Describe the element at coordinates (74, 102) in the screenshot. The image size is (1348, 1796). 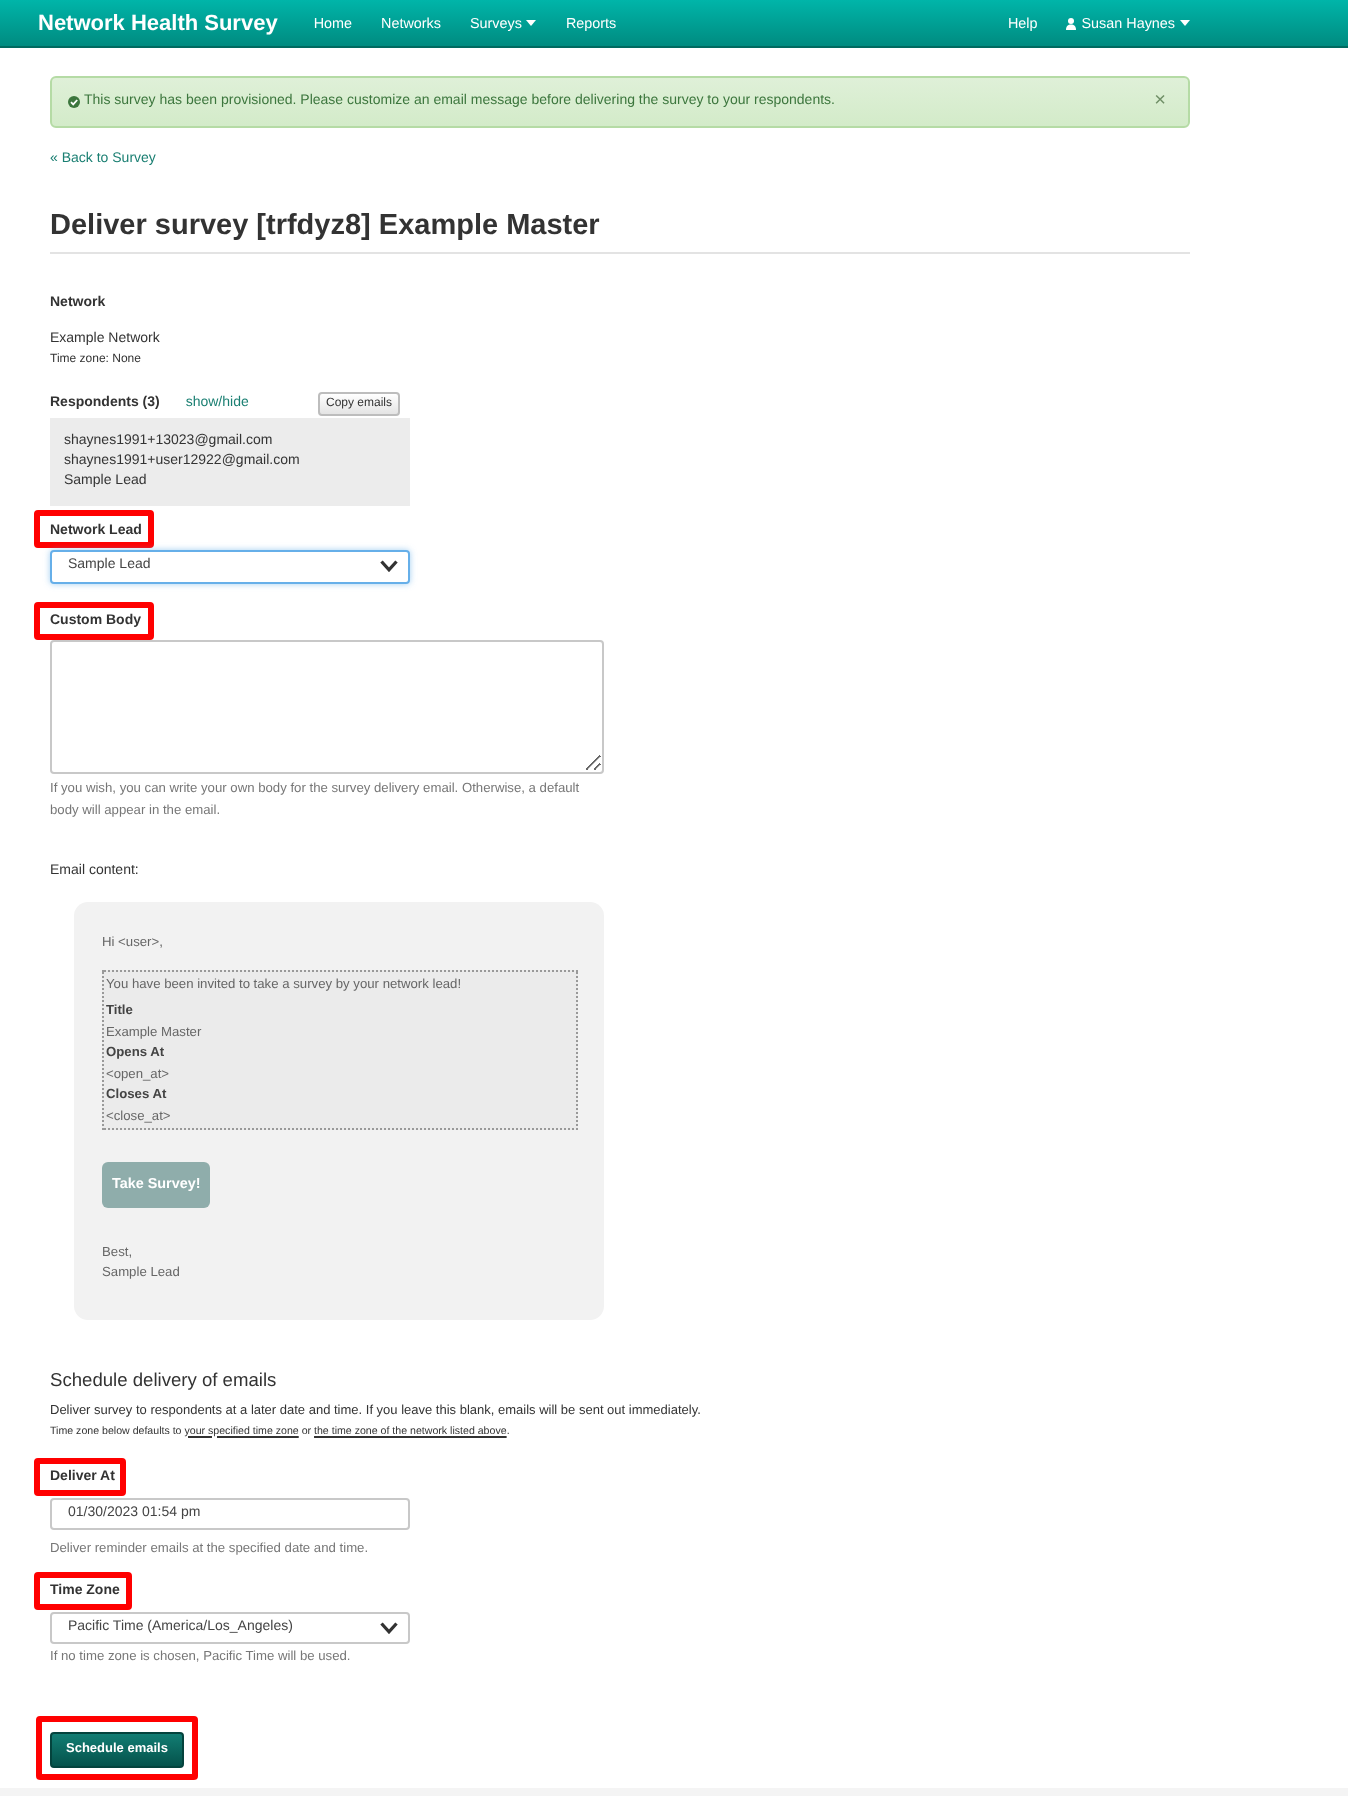
I see `check-circle-icon` at that location.